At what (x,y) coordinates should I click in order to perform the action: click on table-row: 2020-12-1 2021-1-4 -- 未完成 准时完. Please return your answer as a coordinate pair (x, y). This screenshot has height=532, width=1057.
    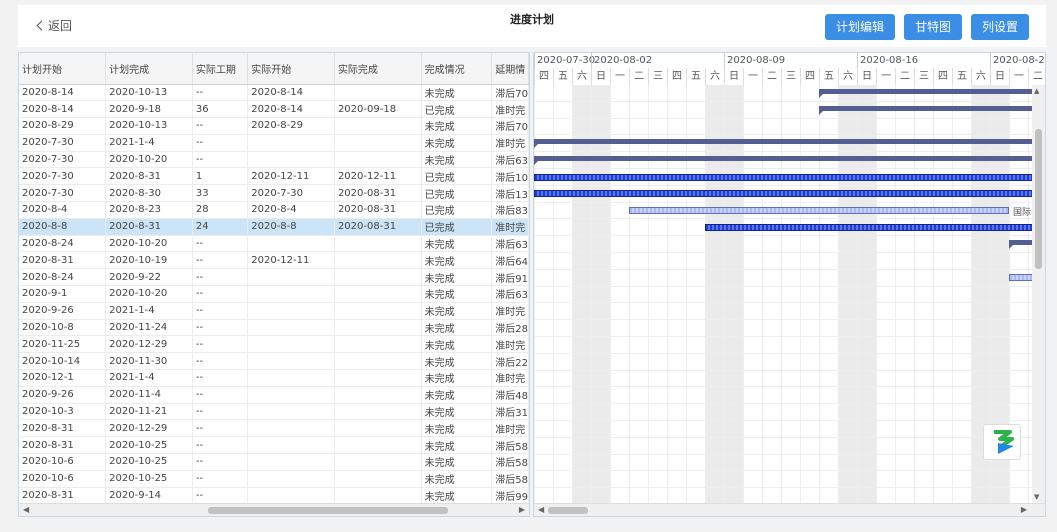
    Looking at the image, I should click on (274, 378).